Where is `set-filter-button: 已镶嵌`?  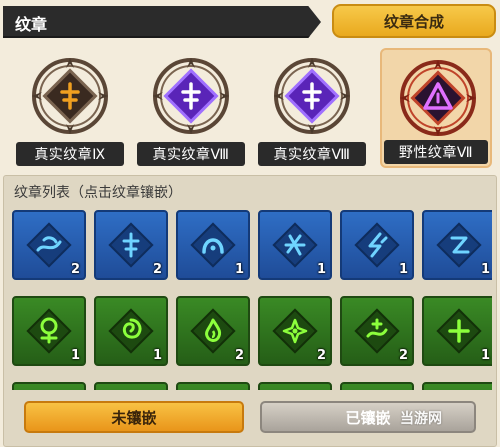 set-filter-button: 已镶嵌 is located at coordinates (368, 417).